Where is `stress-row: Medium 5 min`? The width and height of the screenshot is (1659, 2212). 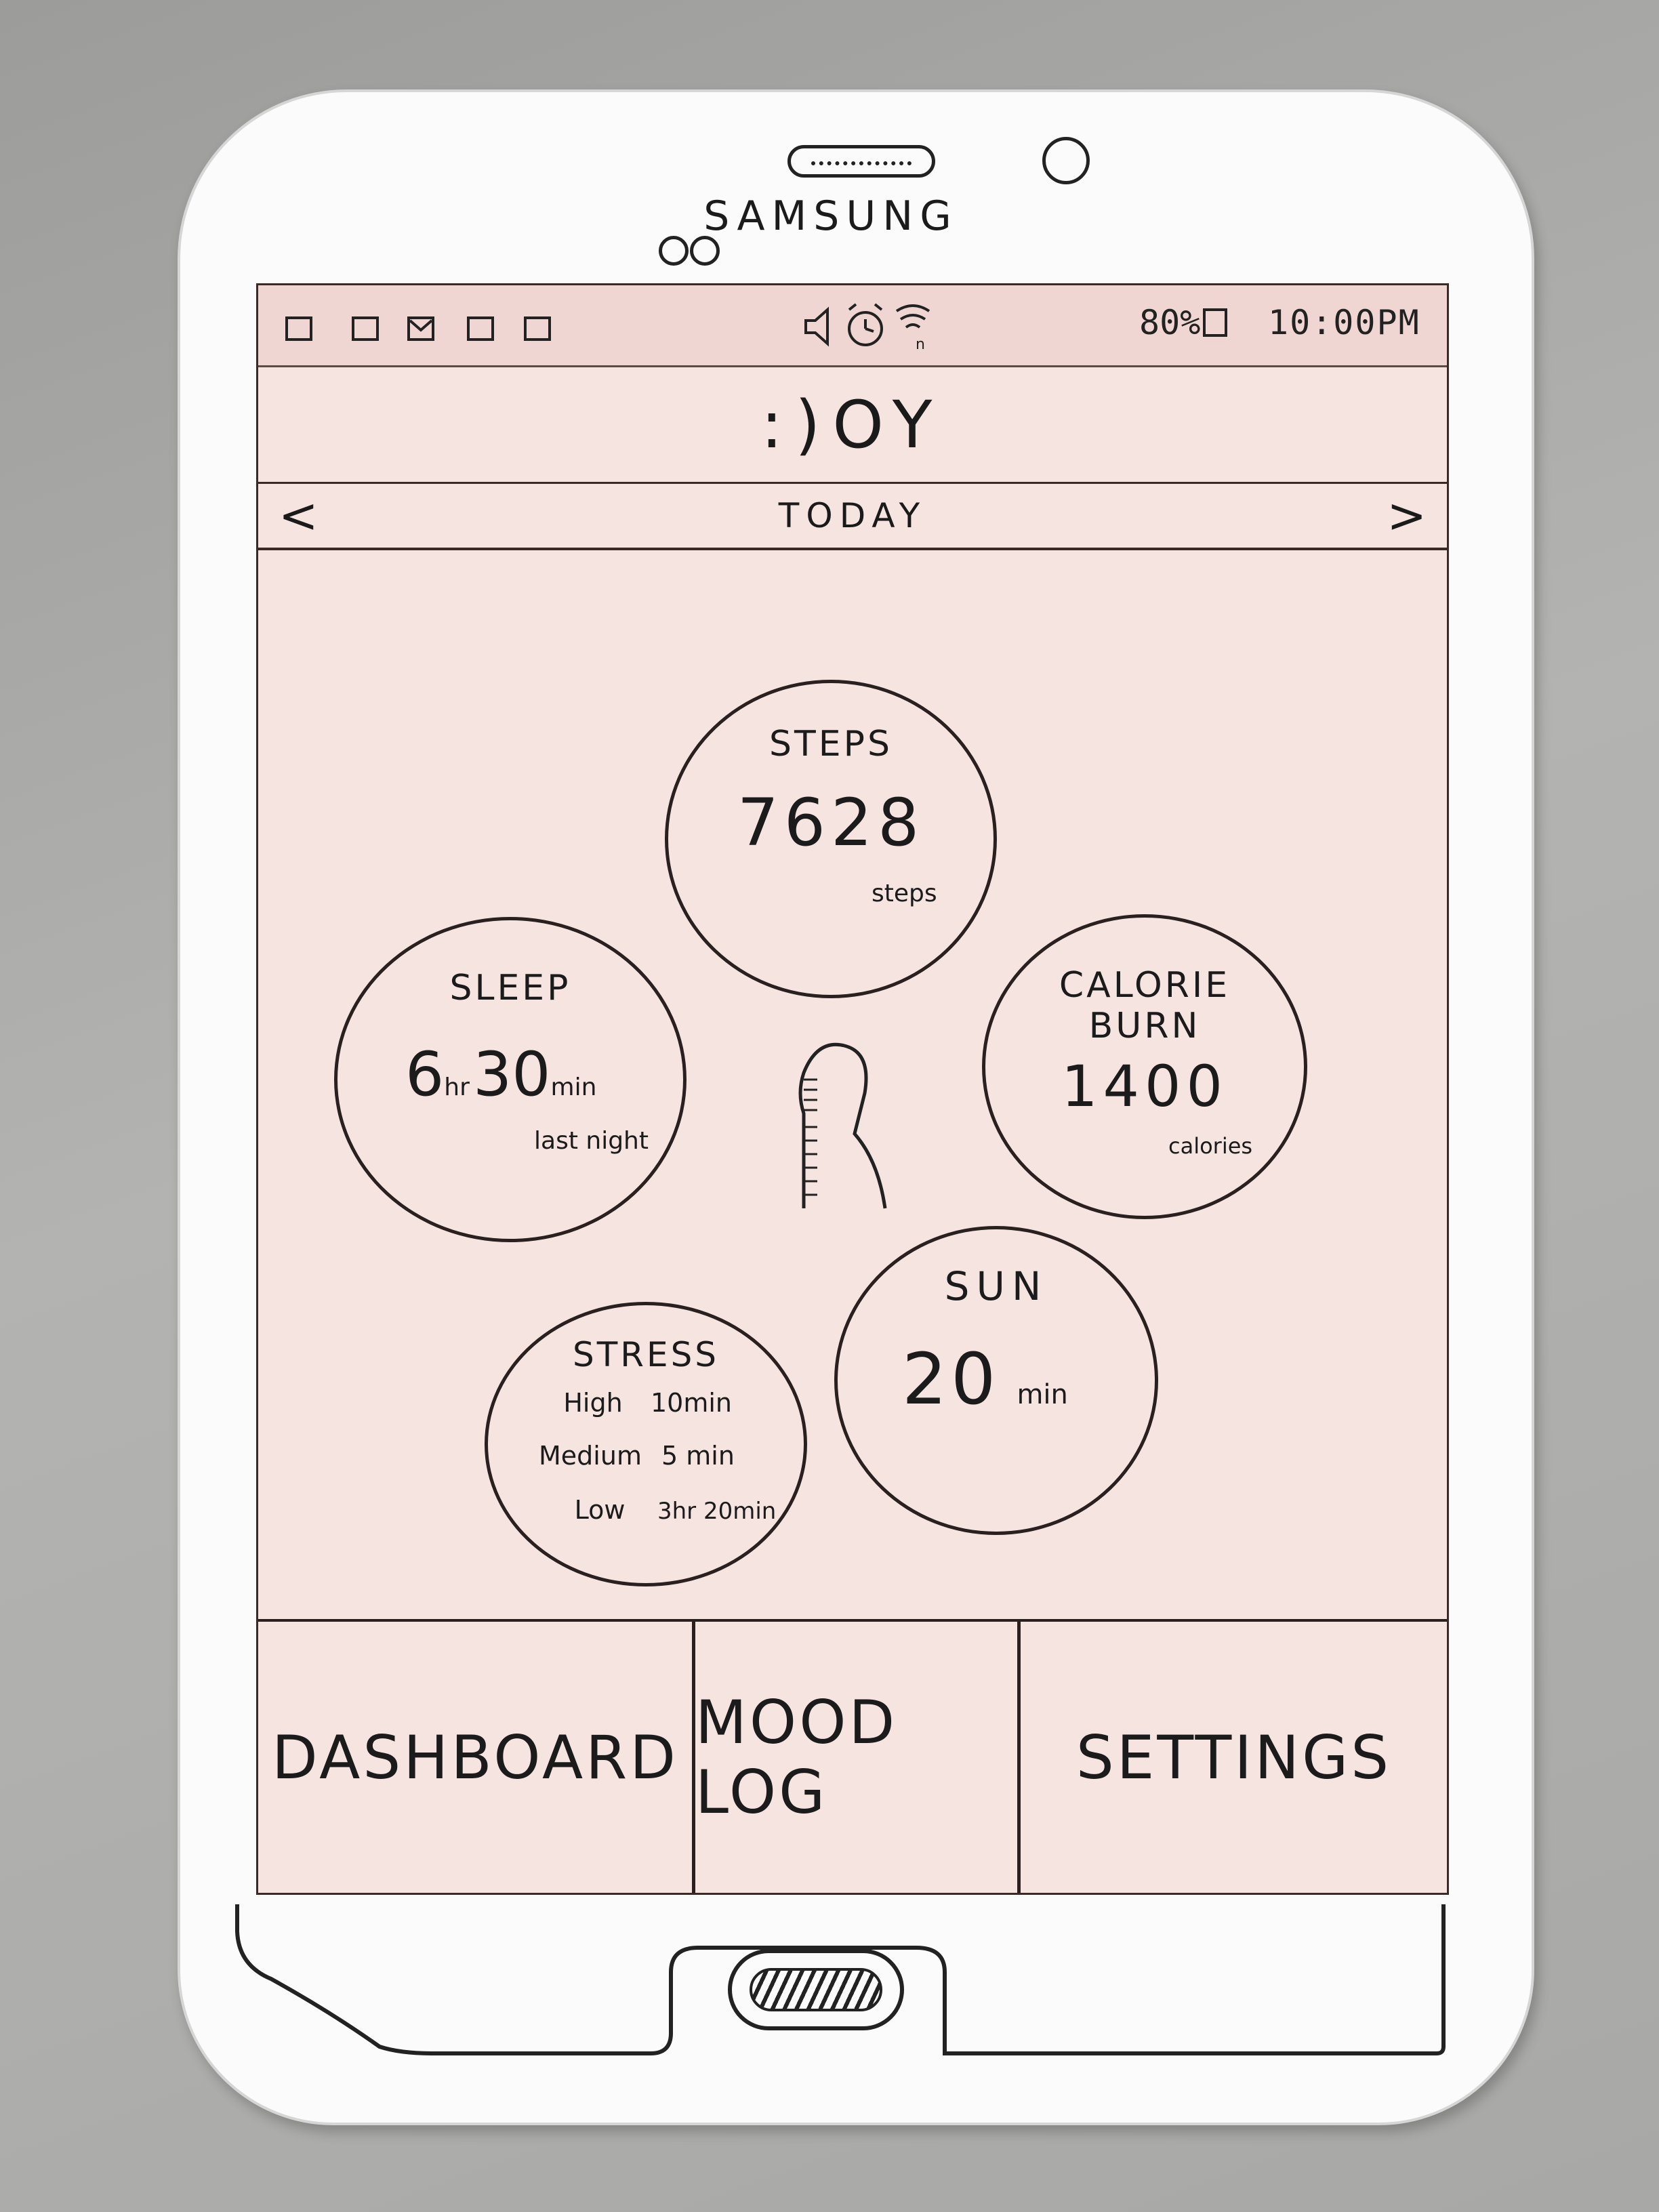 stress-row: Medium 5 min is located at coordinates (627, 1456).